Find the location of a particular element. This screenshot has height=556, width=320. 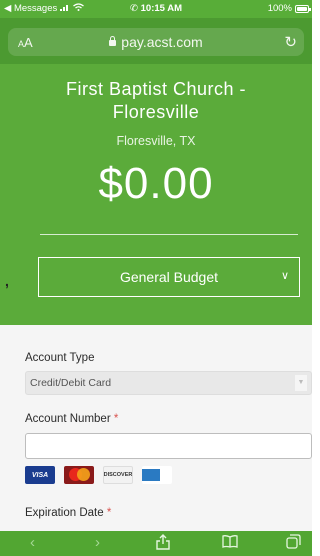

account-number-label: Account Number * is located at coordinates (71, 419).